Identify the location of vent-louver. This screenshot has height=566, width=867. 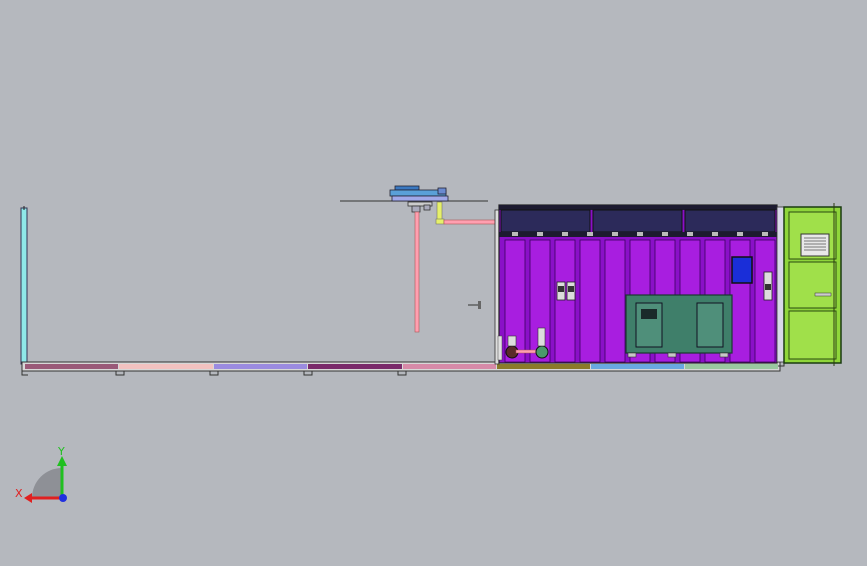
(815, 245).